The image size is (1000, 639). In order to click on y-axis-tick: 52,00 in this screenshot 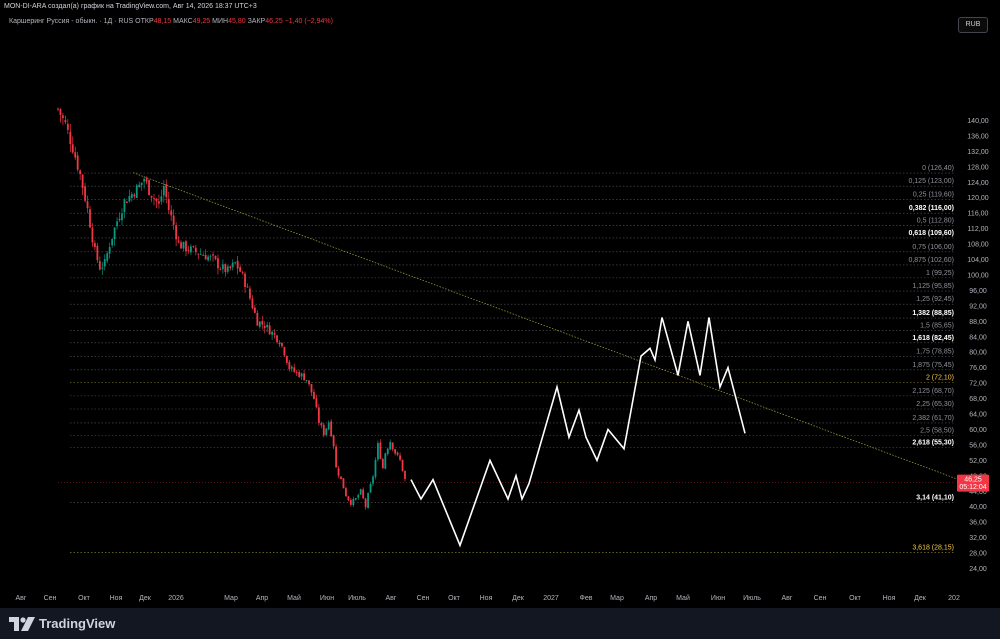, I will do `click(978, 461)`.